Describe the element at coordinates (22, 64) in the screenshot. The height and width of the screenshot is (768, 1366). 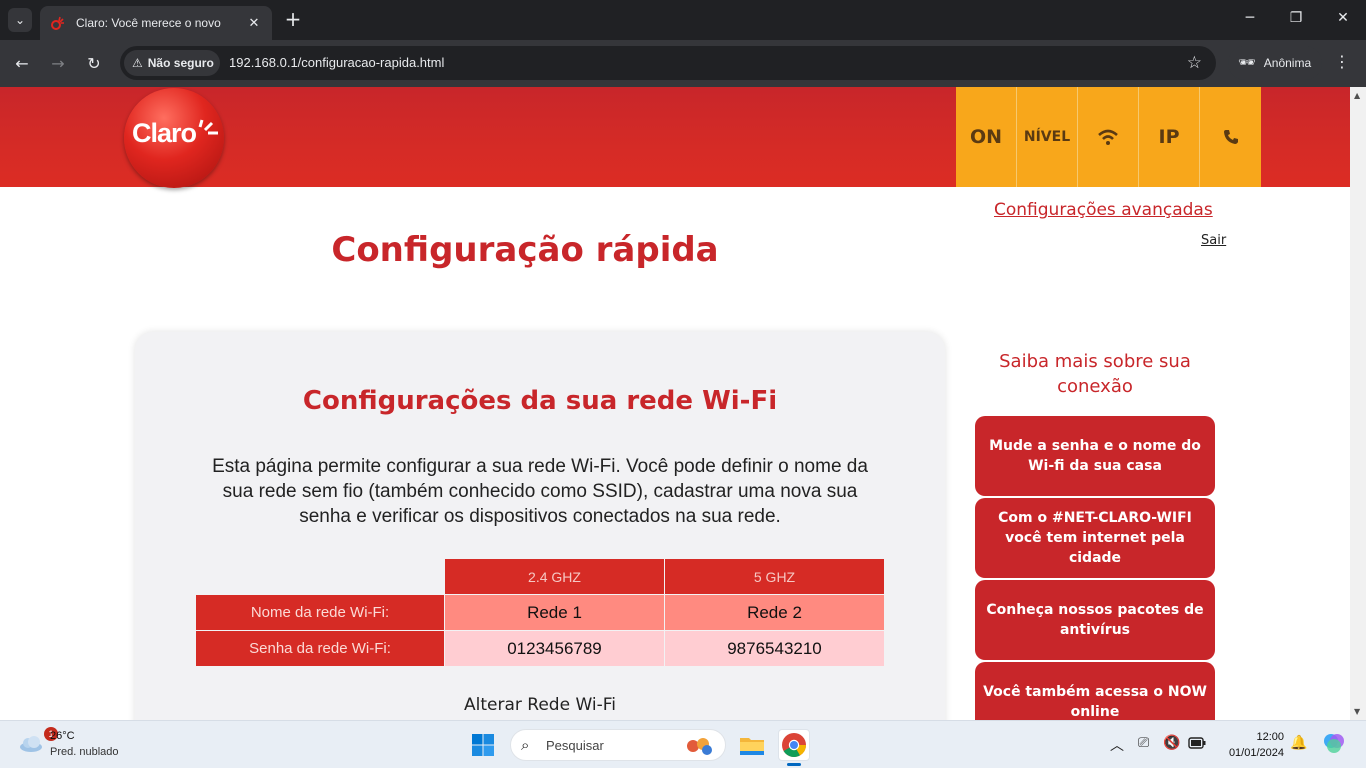
I see `back-icon: ←` at that location.